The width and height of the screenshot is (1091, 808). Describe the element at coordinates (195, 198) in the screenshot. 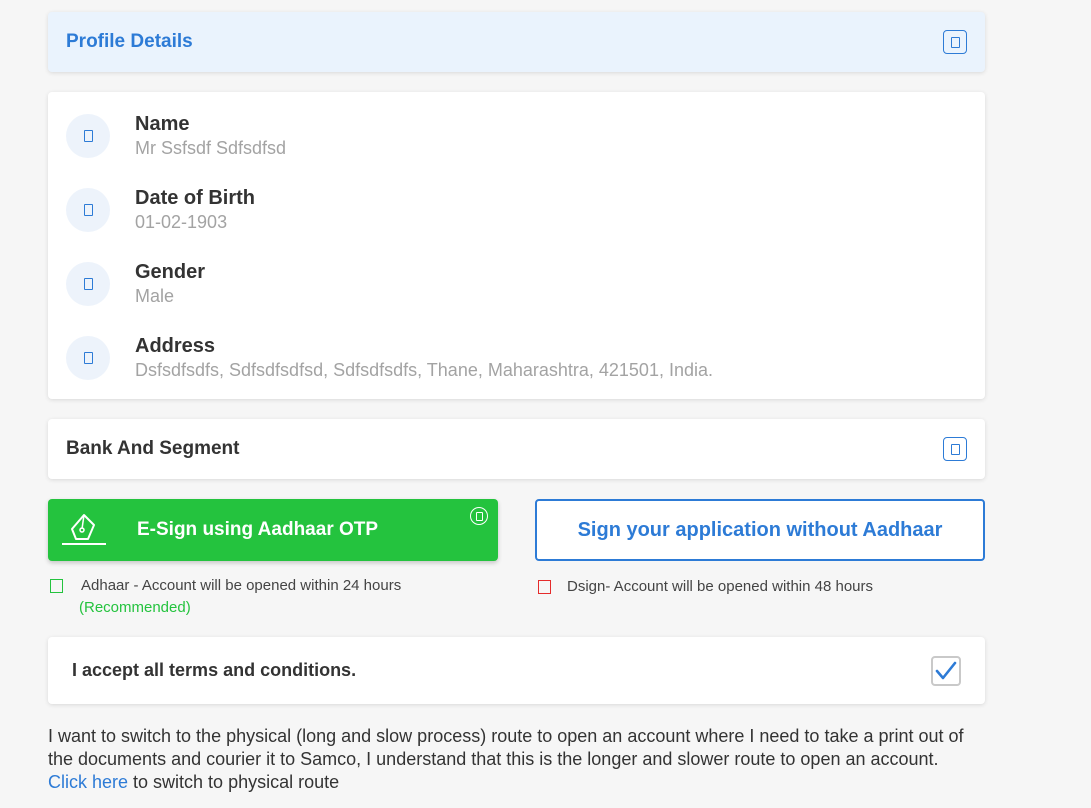

I see `field-label: Date of Birth` at that location.